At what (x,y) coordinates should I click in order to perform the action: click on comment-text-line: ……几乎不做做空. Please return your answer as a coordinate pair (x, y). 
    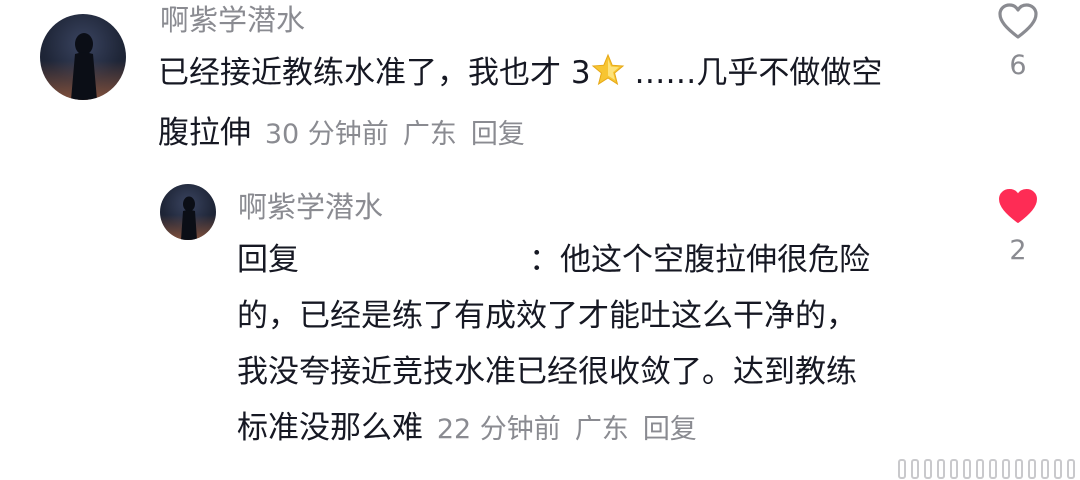
    Looking at the image, I should click on (753, 73).